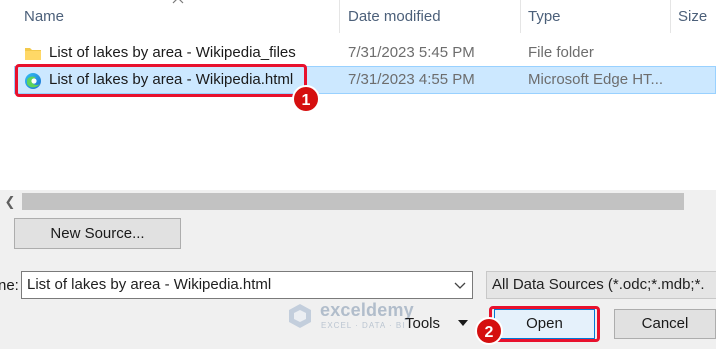 The height and width of the screenshot is (349, 716). What do you see at coordinates (44, 16) in the screenshot?
I see `column-header-name: Name` at bounding box center [44, 16].